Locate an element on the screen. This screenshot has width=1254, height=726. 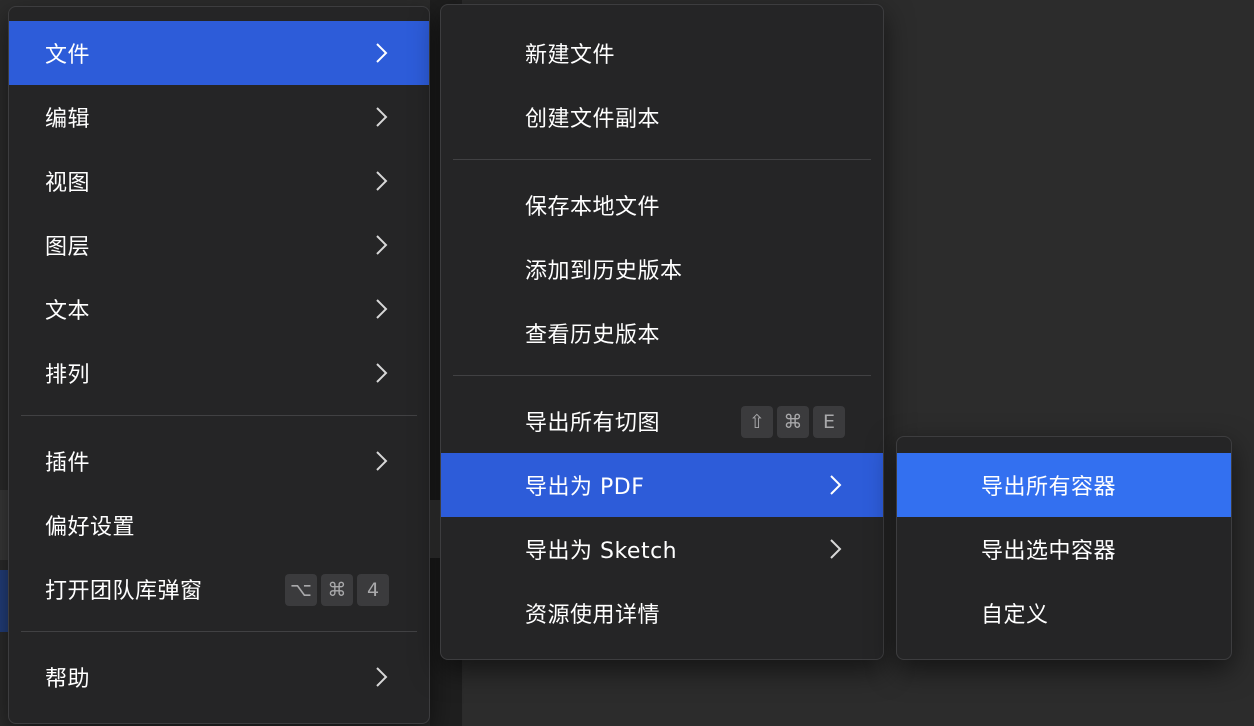
menu-item-export-sketch: 导出为 Sketch is located at coordinates (662, 549).